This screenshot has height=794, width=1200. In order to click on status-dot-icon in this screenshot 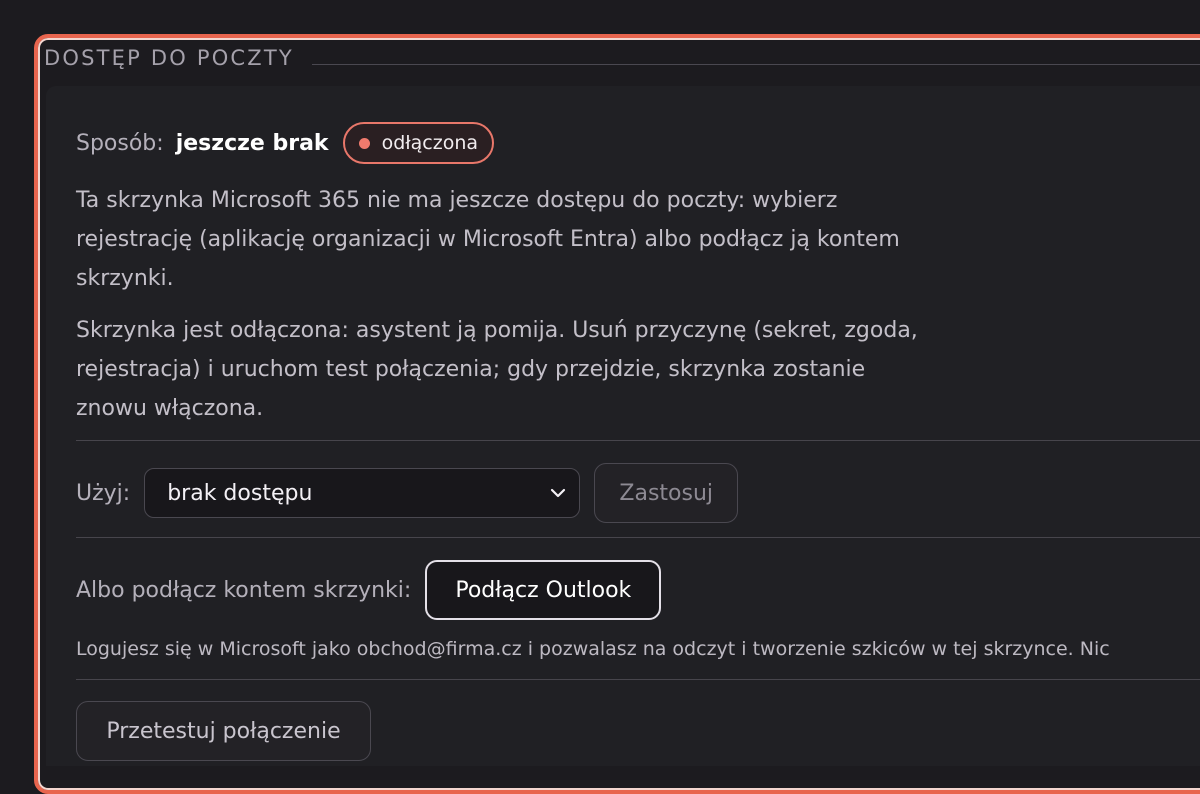, I will do `click(364, 143)`.